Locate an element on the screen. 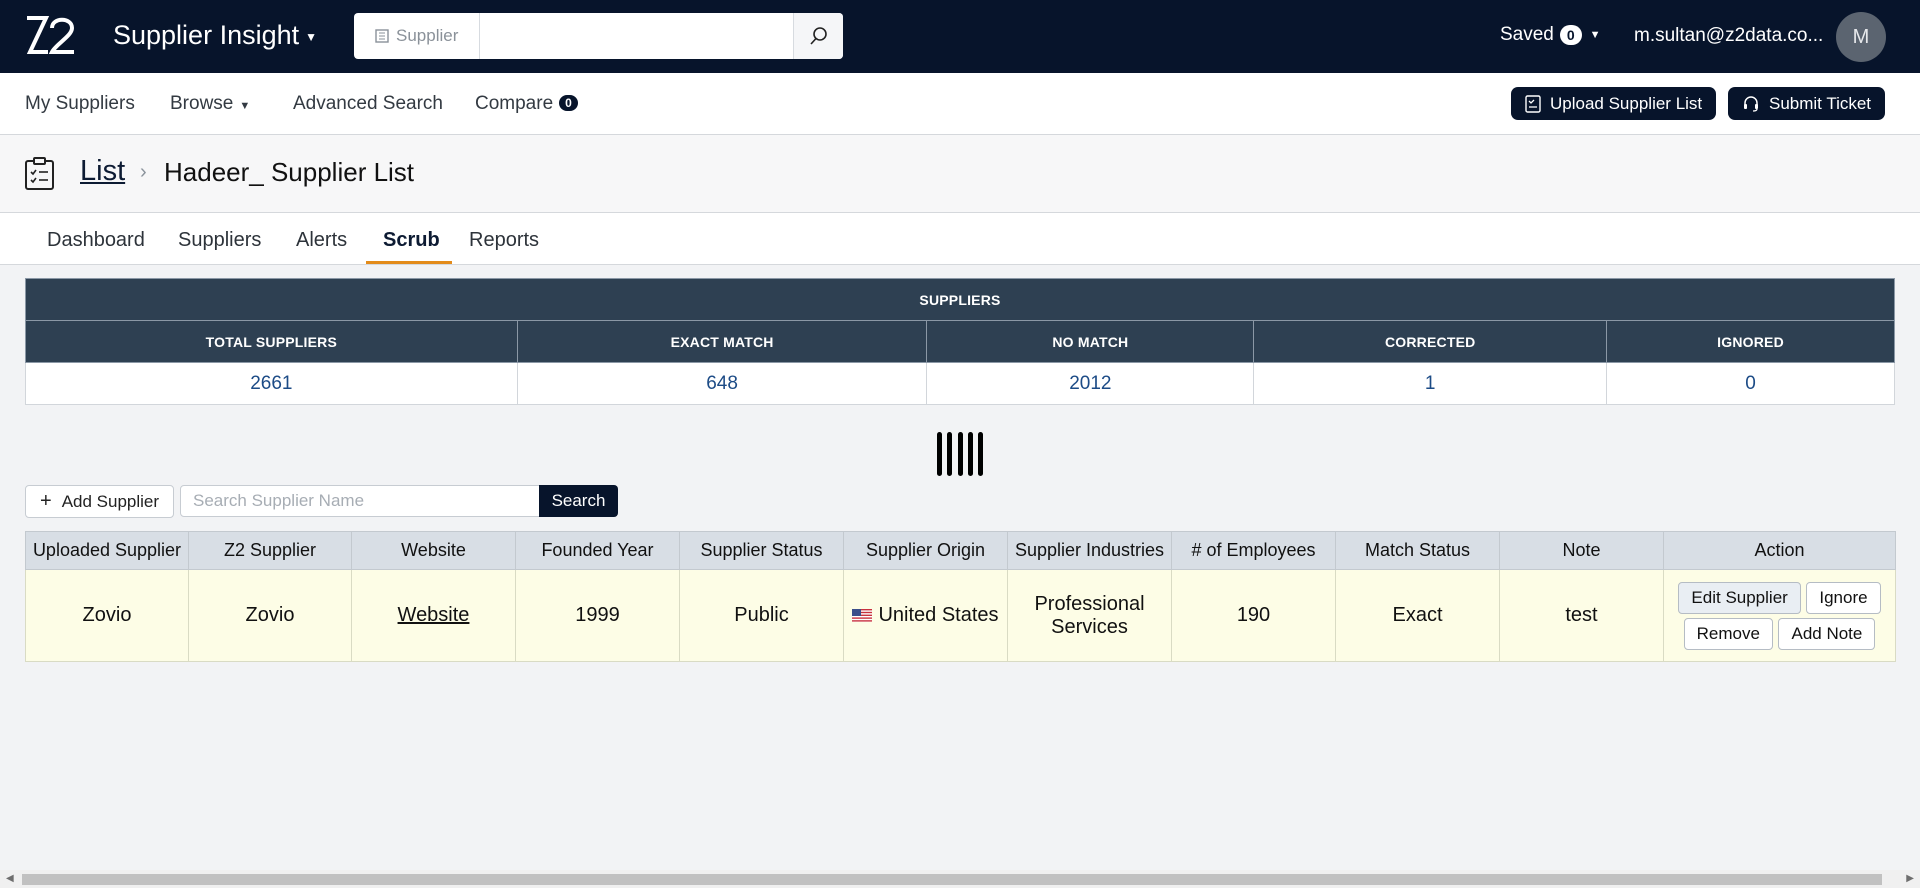 The image size is (1920, 888). cell-supplier-industries: Professional Services is located at coordinates (1089, 615).